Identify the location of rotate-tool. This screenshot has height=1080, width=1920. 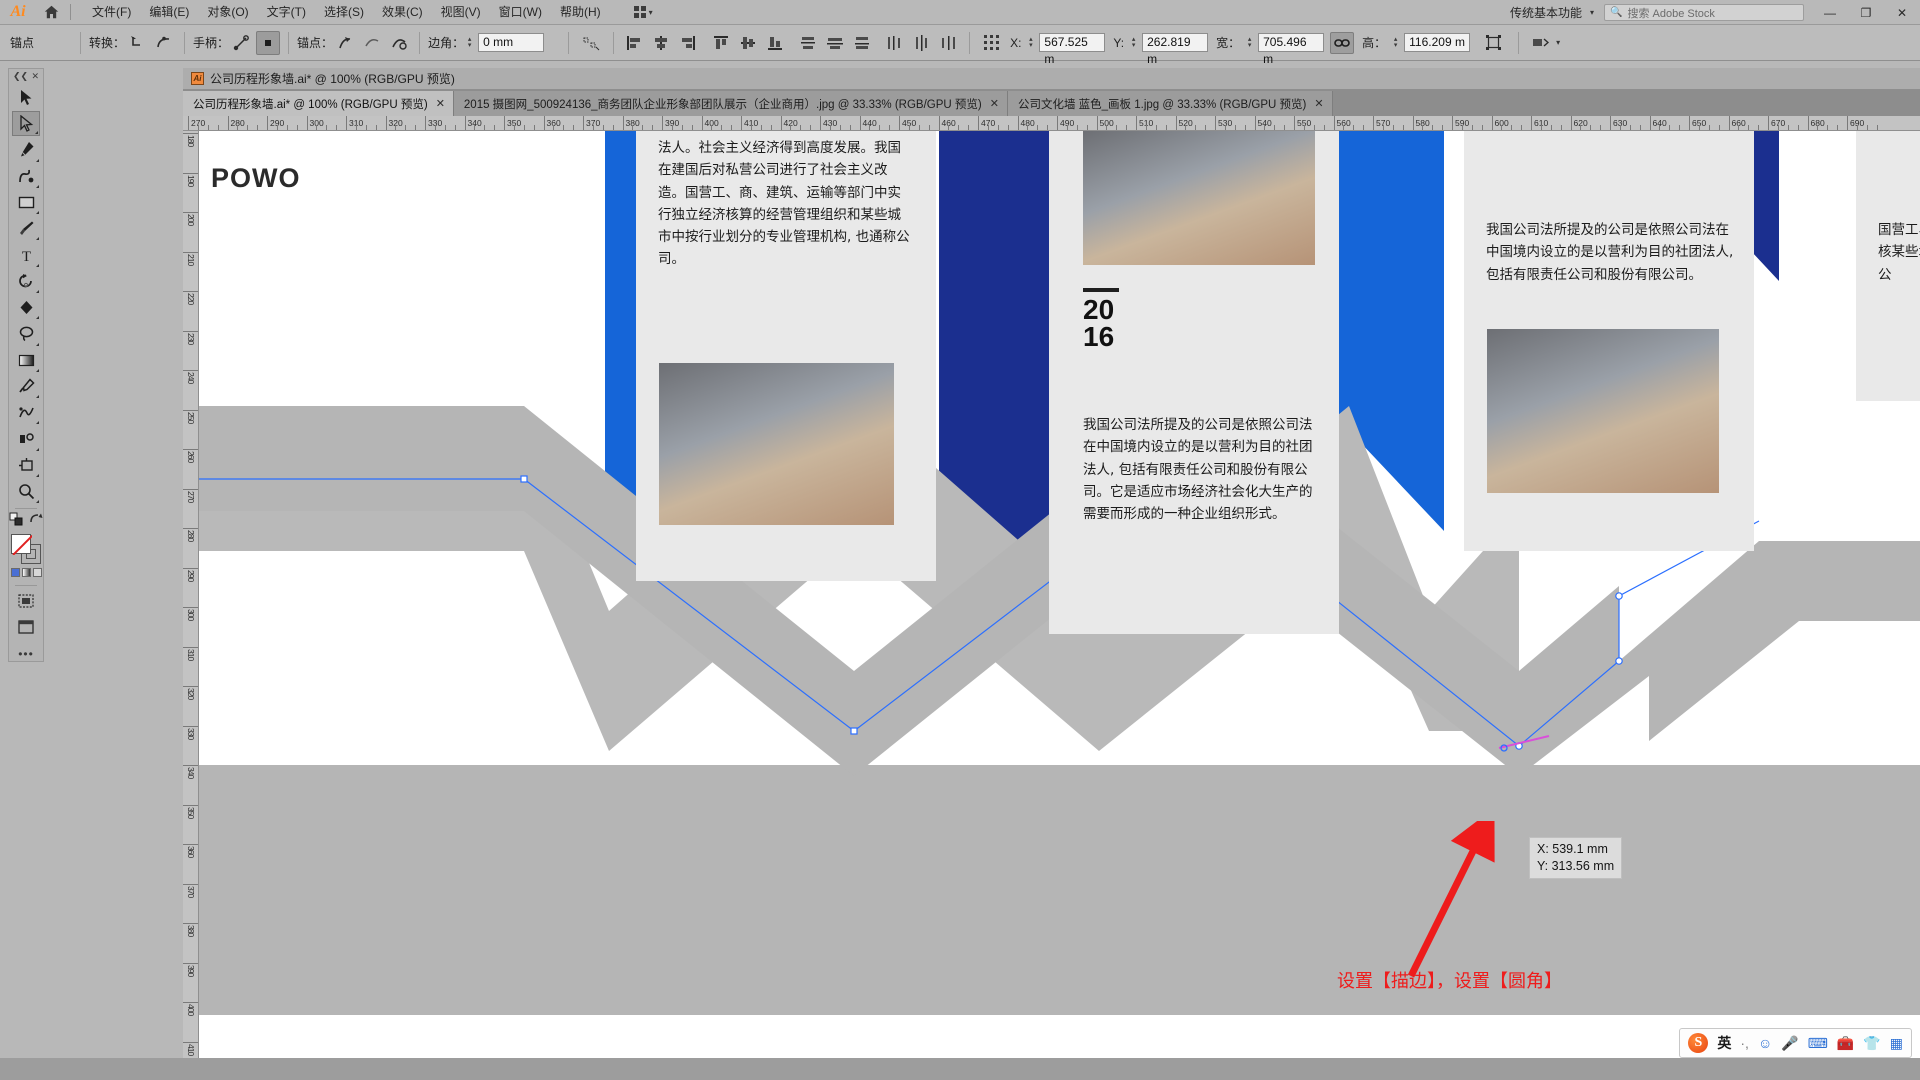
(26, 281).